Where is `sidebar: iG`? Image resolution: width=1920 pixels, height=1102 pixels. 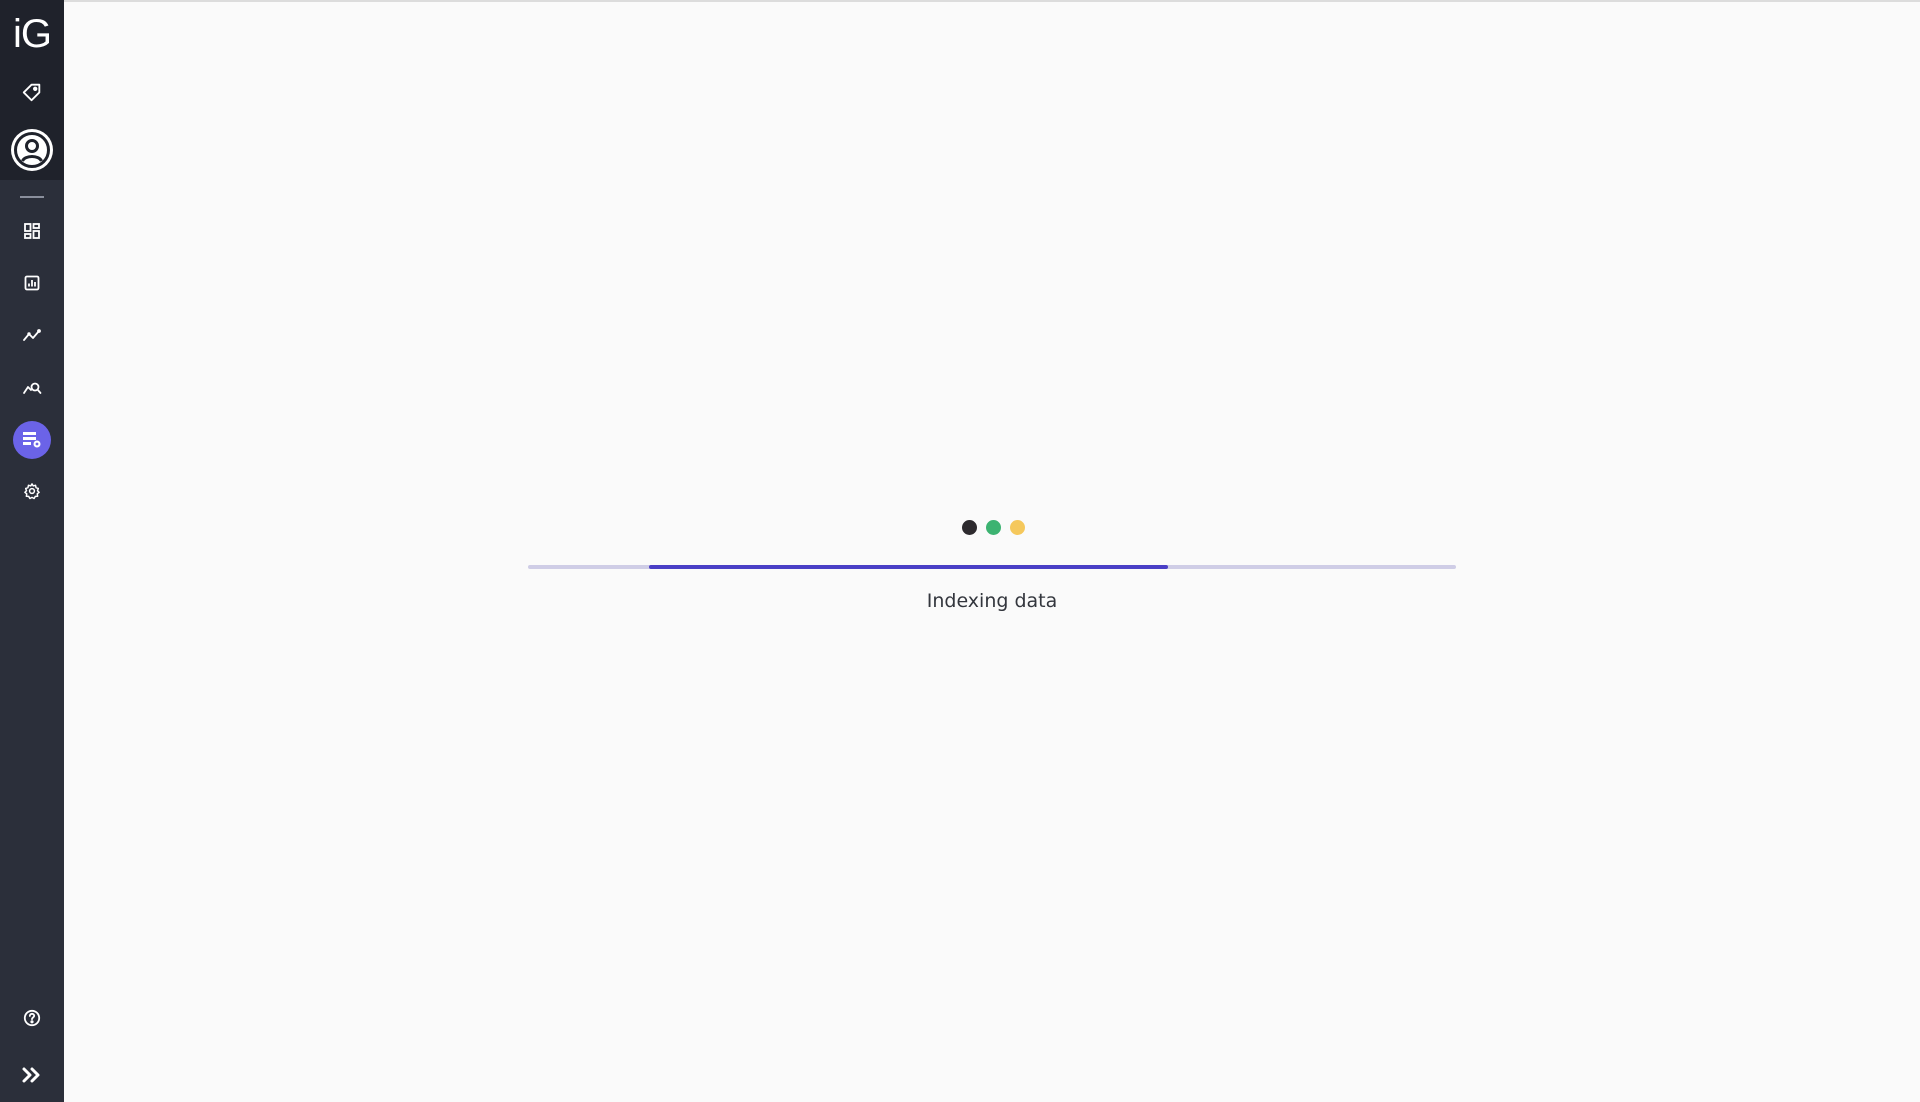
sidebar: iG is located at coordinates (32, 551).